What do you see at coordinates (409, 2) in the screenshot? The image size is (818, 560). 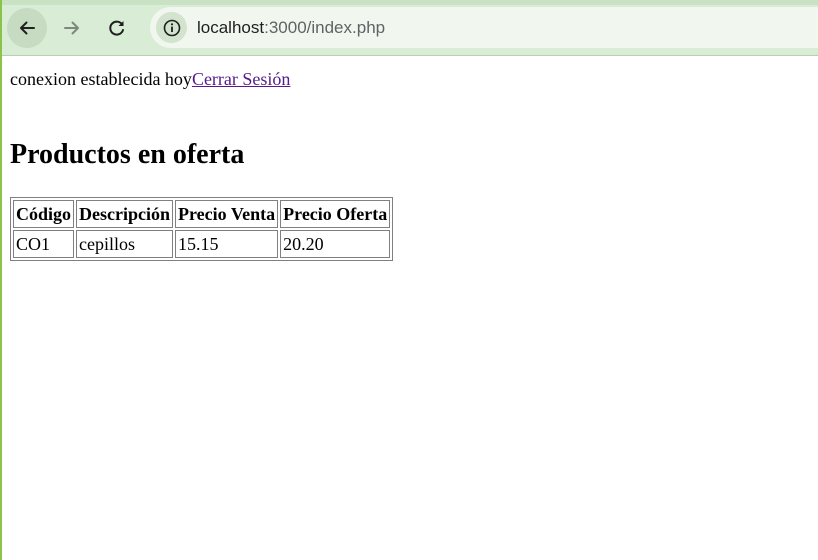 I see `tab-strip-edge` at bounding box center [409, 2].